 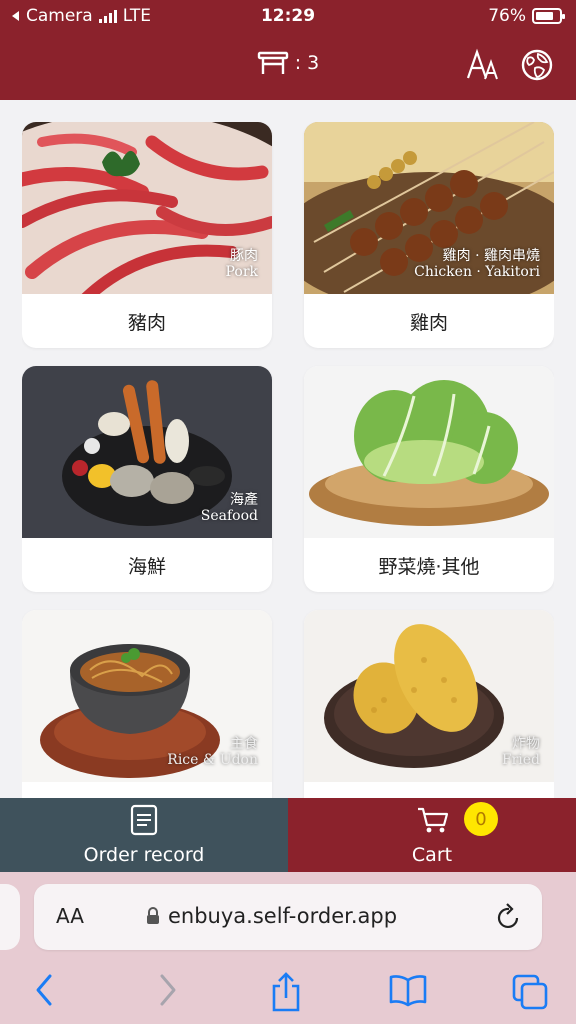 What do you see at coordinates (537, 65) in the screenshot?
I see `language-globe-icon` at bounding box center [537, 65].